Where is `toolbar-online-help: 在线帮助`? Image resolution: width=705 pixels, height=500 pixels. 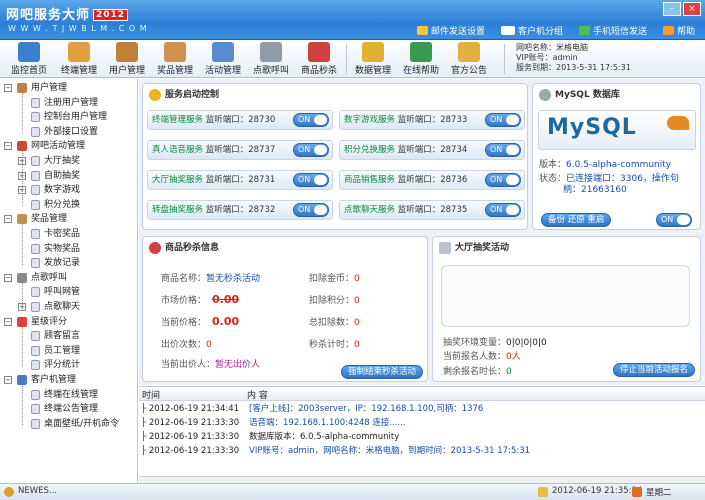 toolbar-online-help: 在线帮助 is located at coordinates (421, 59).